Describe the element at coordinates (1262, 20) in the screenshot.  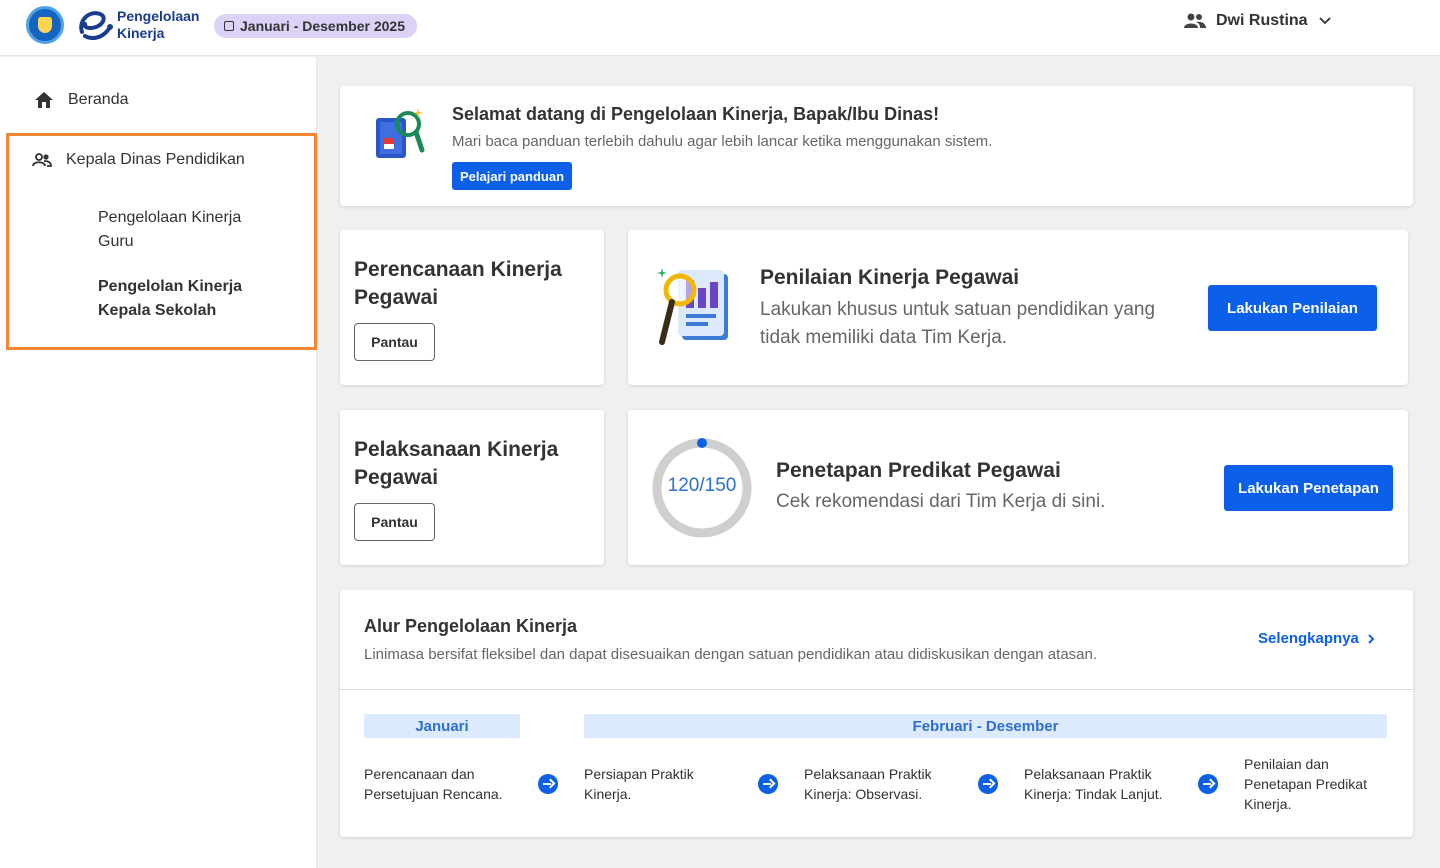
I see `user-name: Dwi Rustina` at that location.